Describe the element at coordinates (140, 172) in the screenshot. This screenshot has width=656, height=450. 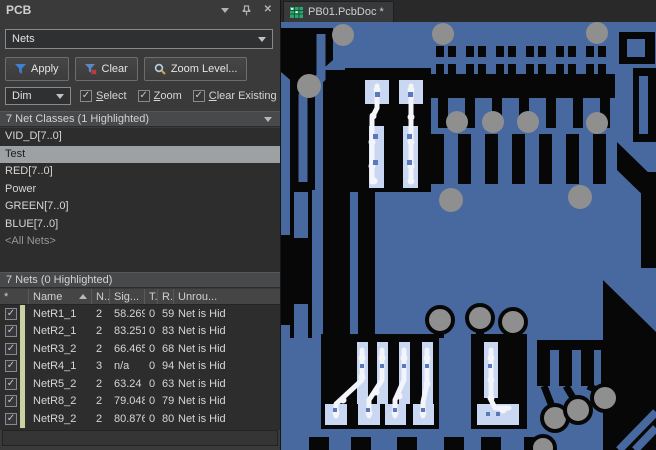
I see `net-class-item: RED[7..0]` at that location.